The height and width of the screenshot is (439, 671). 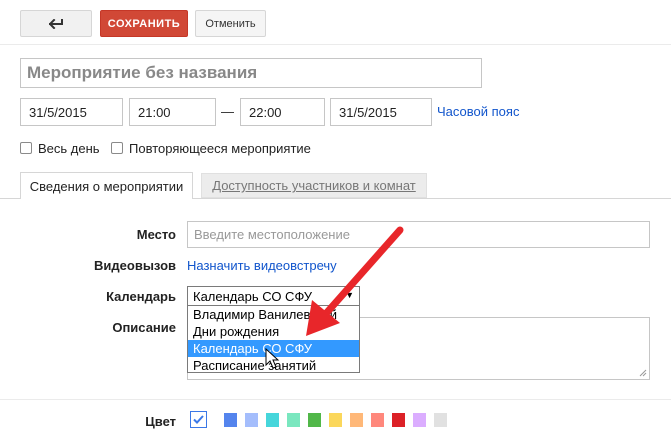 What do you see at coordinates (335, 399) in the screenshot?
I see `color-divider` at bounding box center [335, 399].